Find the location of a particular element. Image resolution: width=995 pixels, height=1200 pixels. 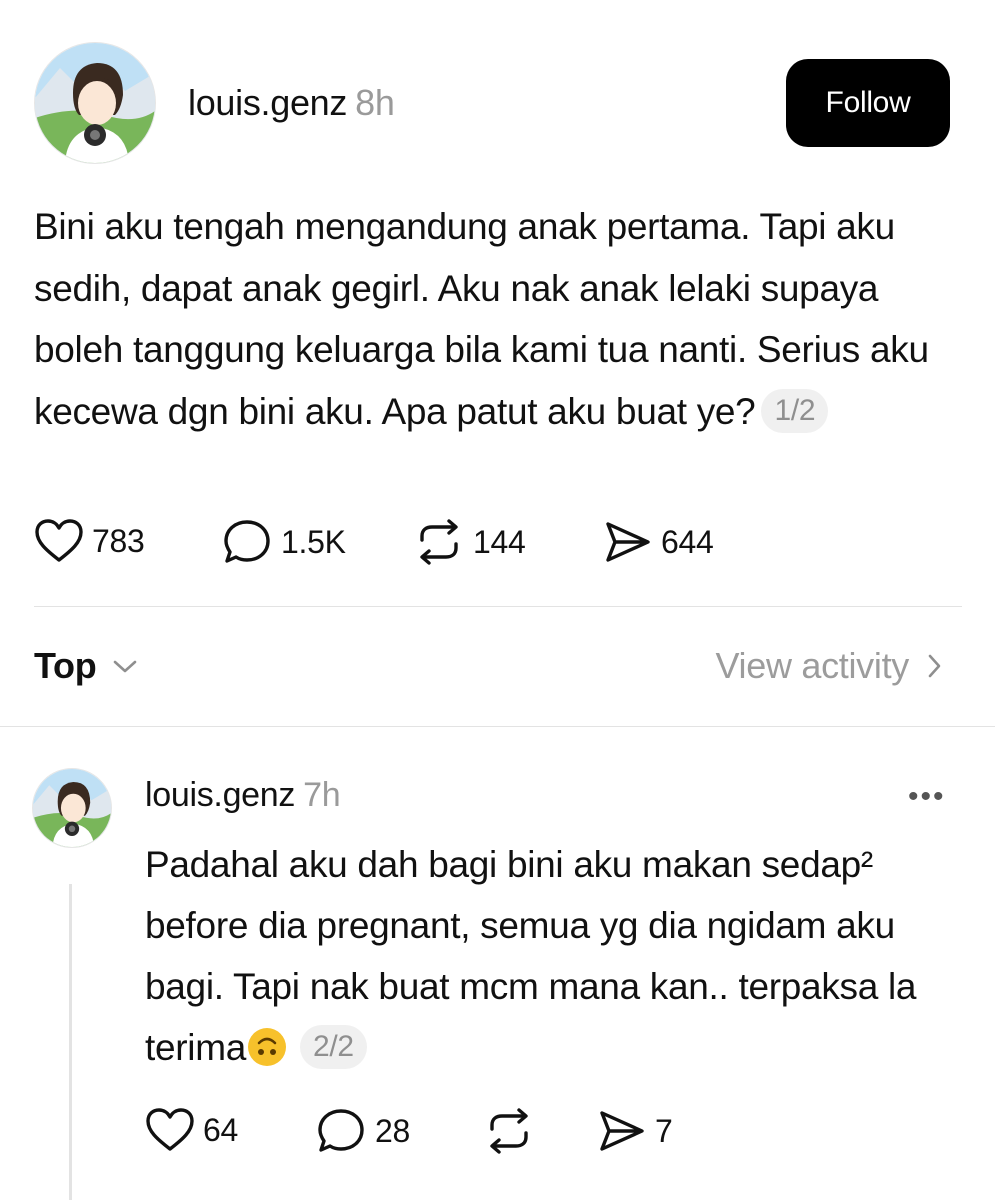

follow-button: Follow is located at coordinates (868, 103).